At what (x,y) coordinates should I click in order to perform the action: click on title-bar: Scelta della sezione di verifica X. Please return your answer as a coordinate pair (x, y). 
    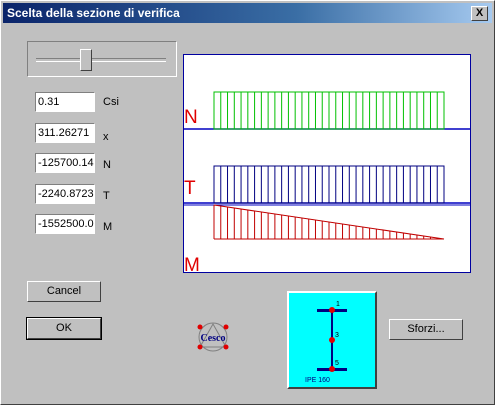
    Looking at the image, I should click on (247, 13).